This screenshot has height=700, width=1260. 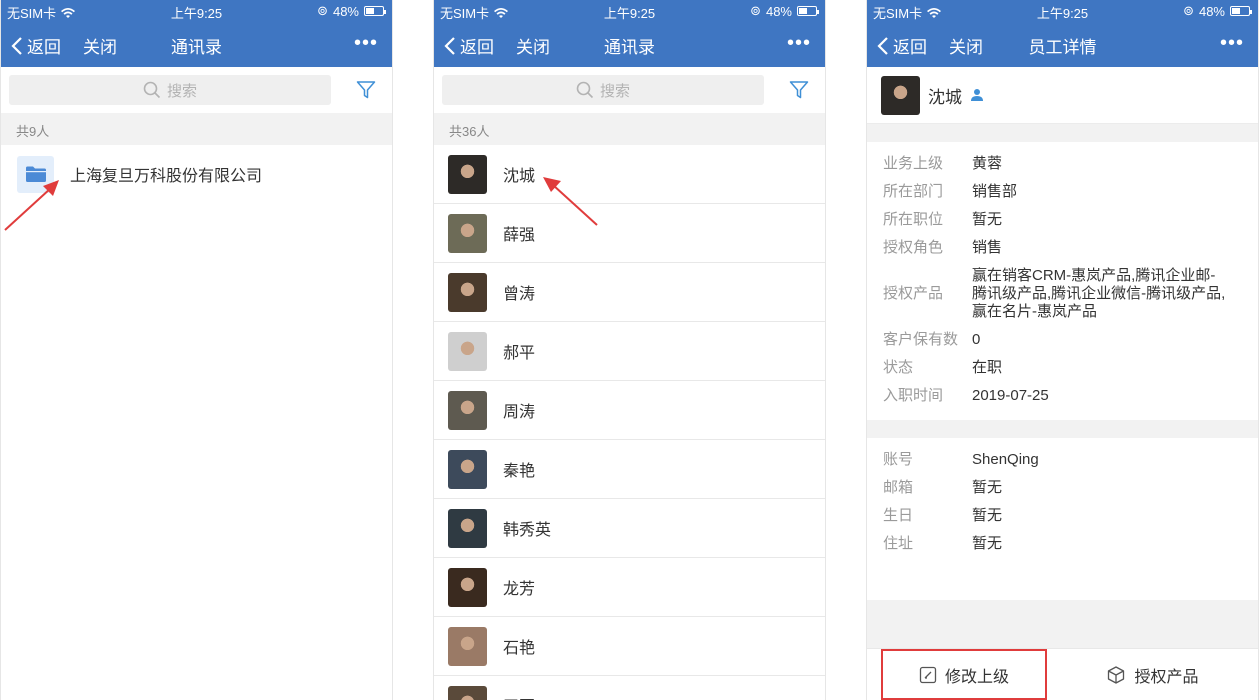 I want to click on contact-list-item: 郝平, so click(x=629, y=351).